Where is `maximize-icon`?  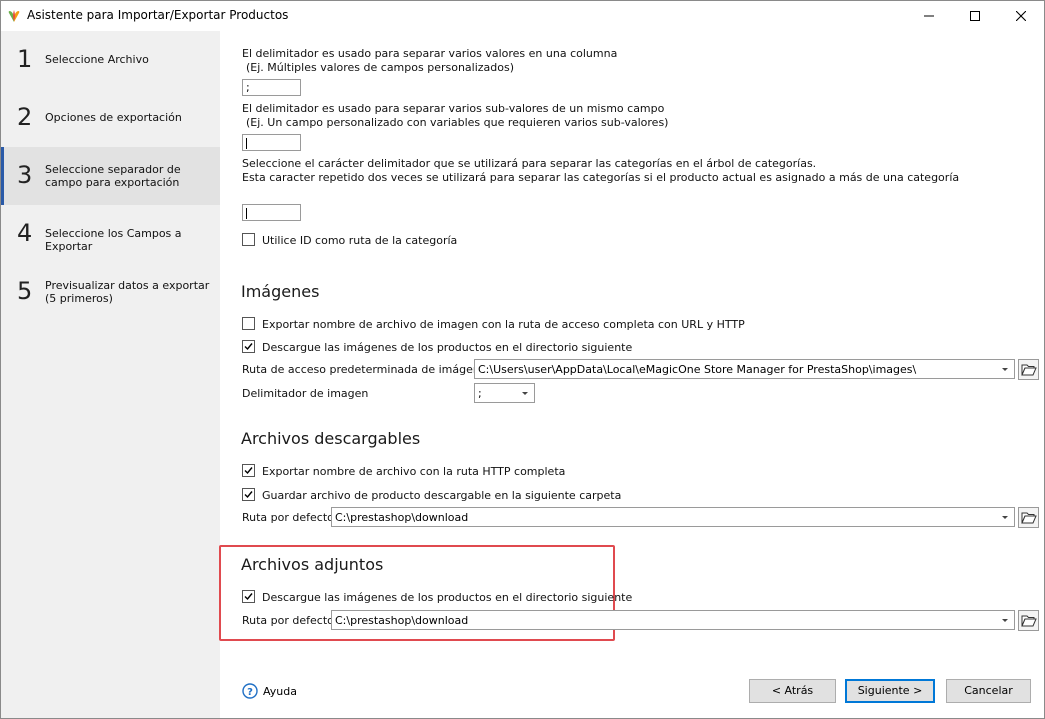 maximize-icon is located at coordinates (975, 16).